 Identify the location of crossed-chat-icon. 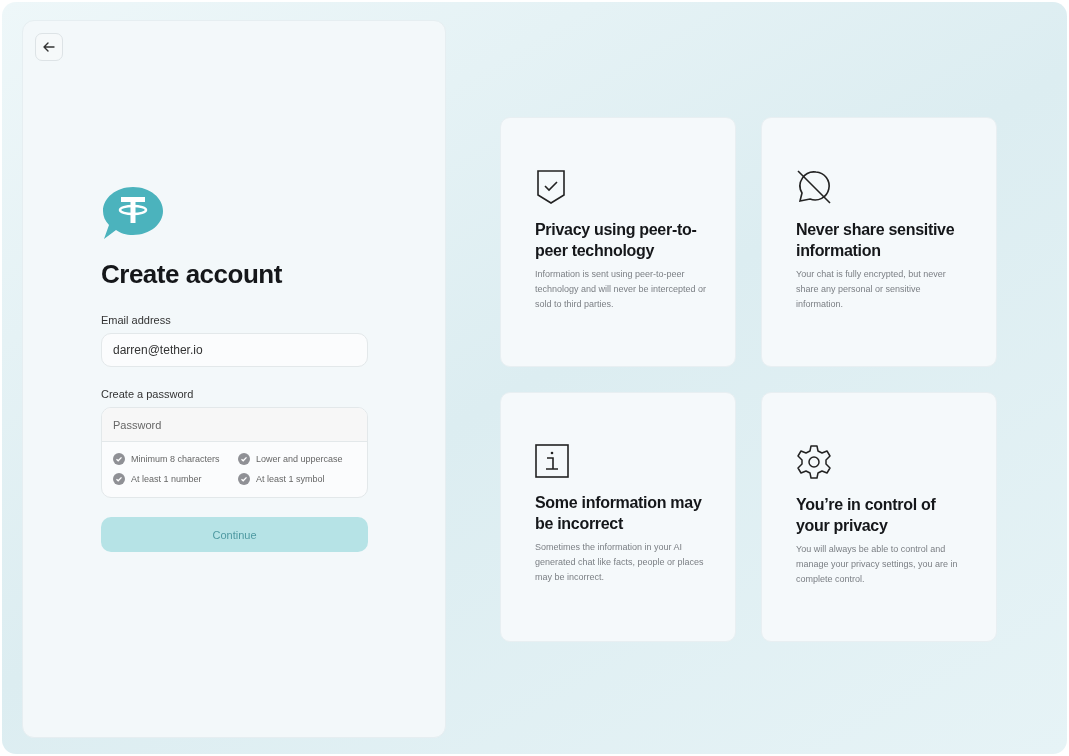
(814, 187).